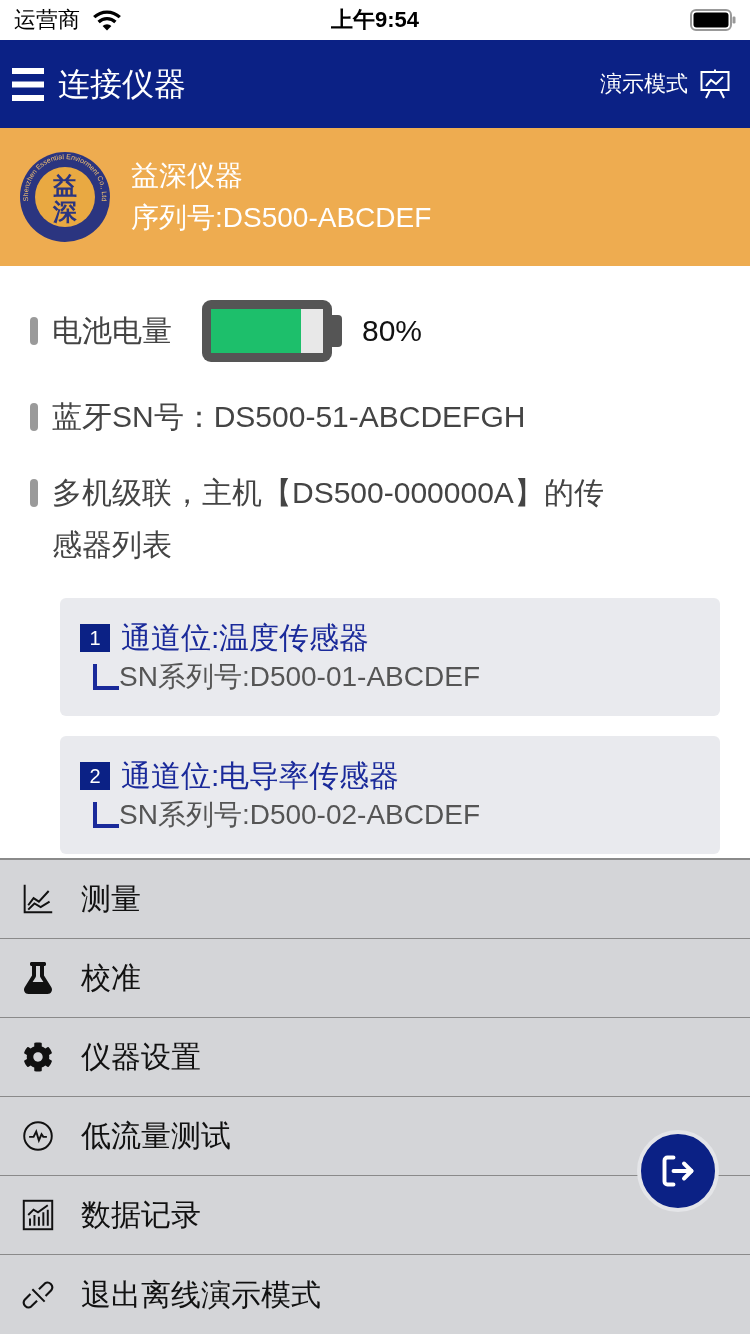 The height and width of the screenshot is (1334, 750). I want to click on settings-icon, so click(38, 1057).